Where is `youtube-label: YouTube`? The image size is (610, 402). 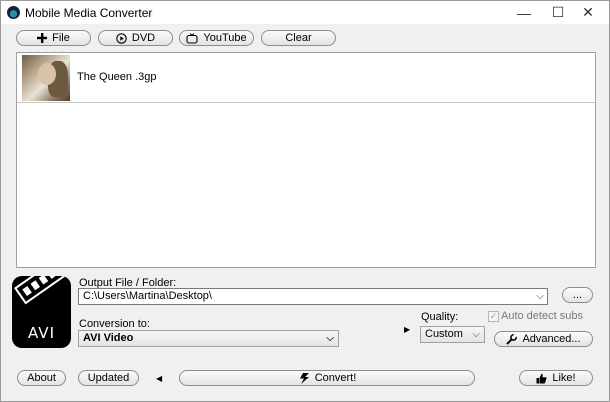
youtube-label: YouTube is located at coordinates (225, 38).